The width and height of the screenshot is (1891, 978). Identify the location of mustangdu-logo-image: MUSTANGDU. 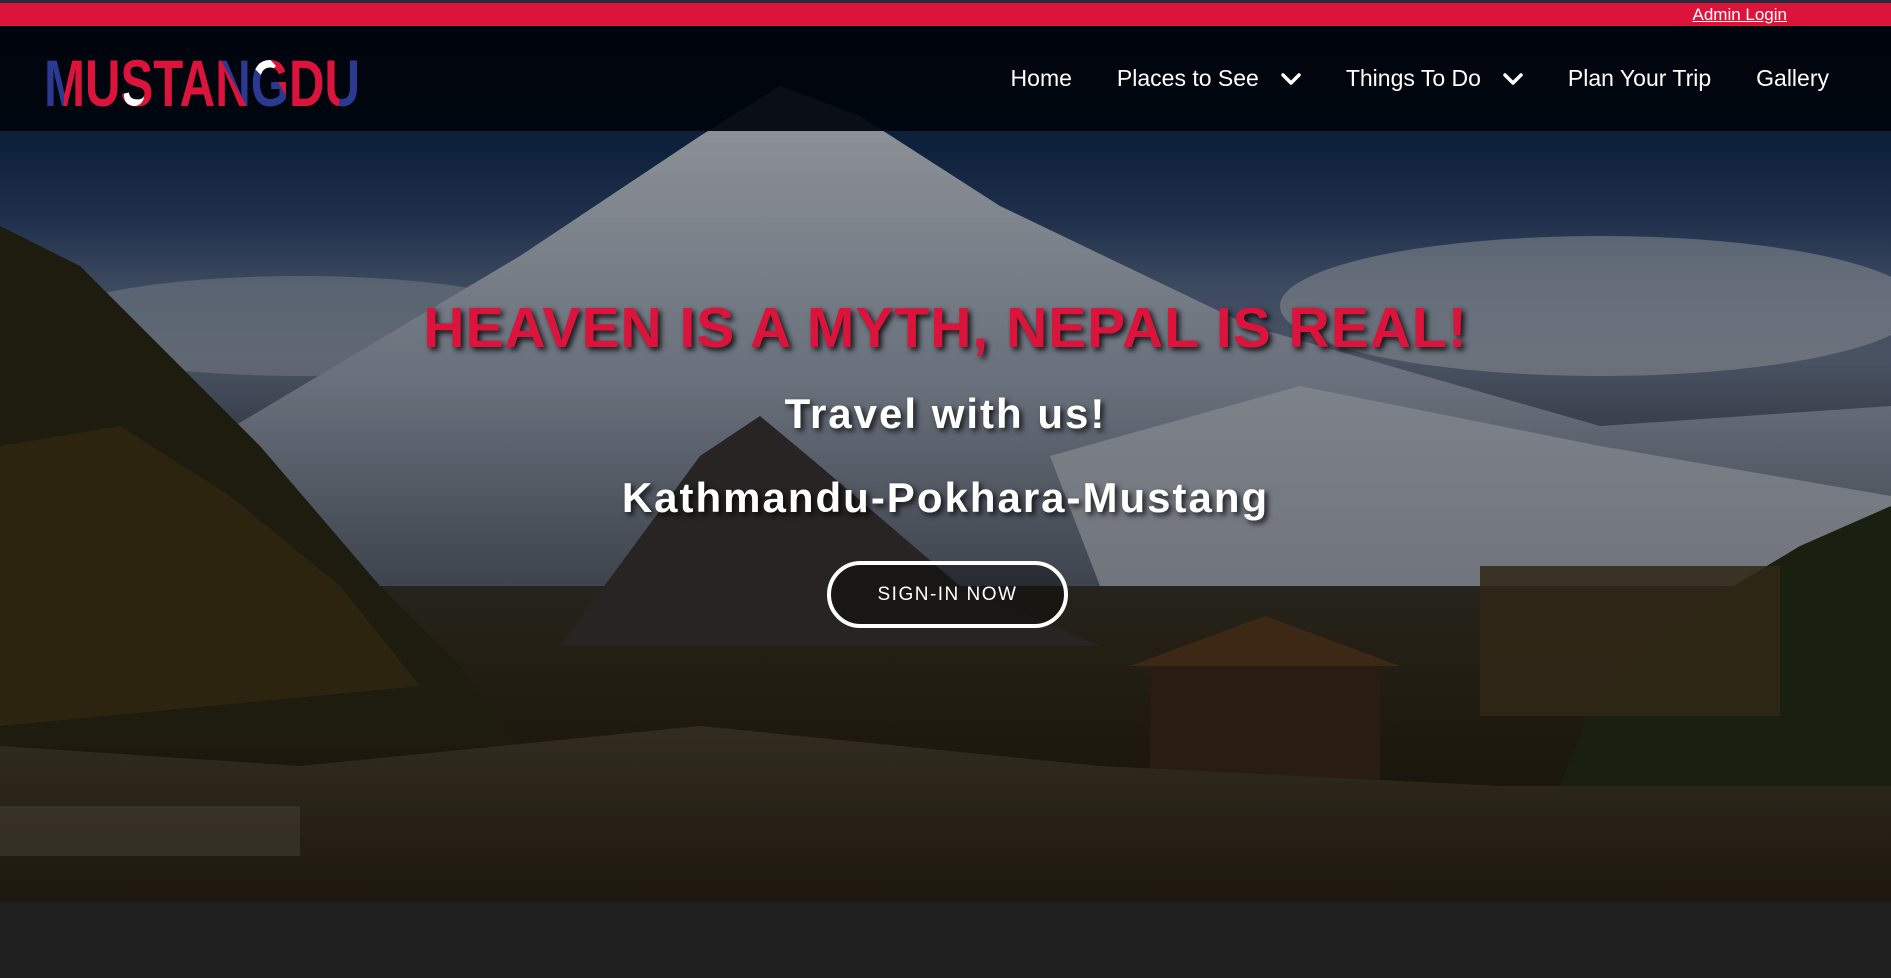
(202, 79).